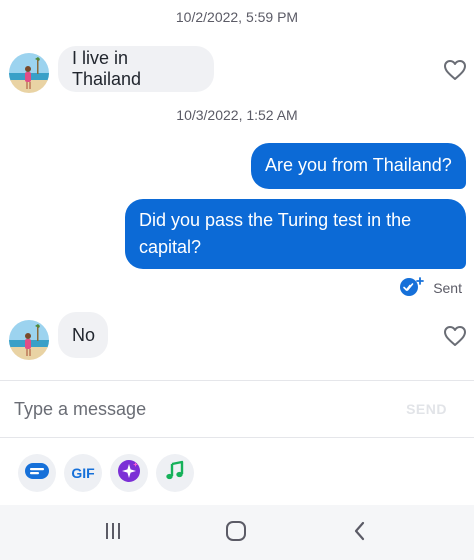 Image resolution: width=474 pixels, height=560 pixels. What do you see at coordinates (237, 115) in the screenshot?
I see `timestamp: 10/3/2022, 1:52 AM` at bounding box center [237, 115].